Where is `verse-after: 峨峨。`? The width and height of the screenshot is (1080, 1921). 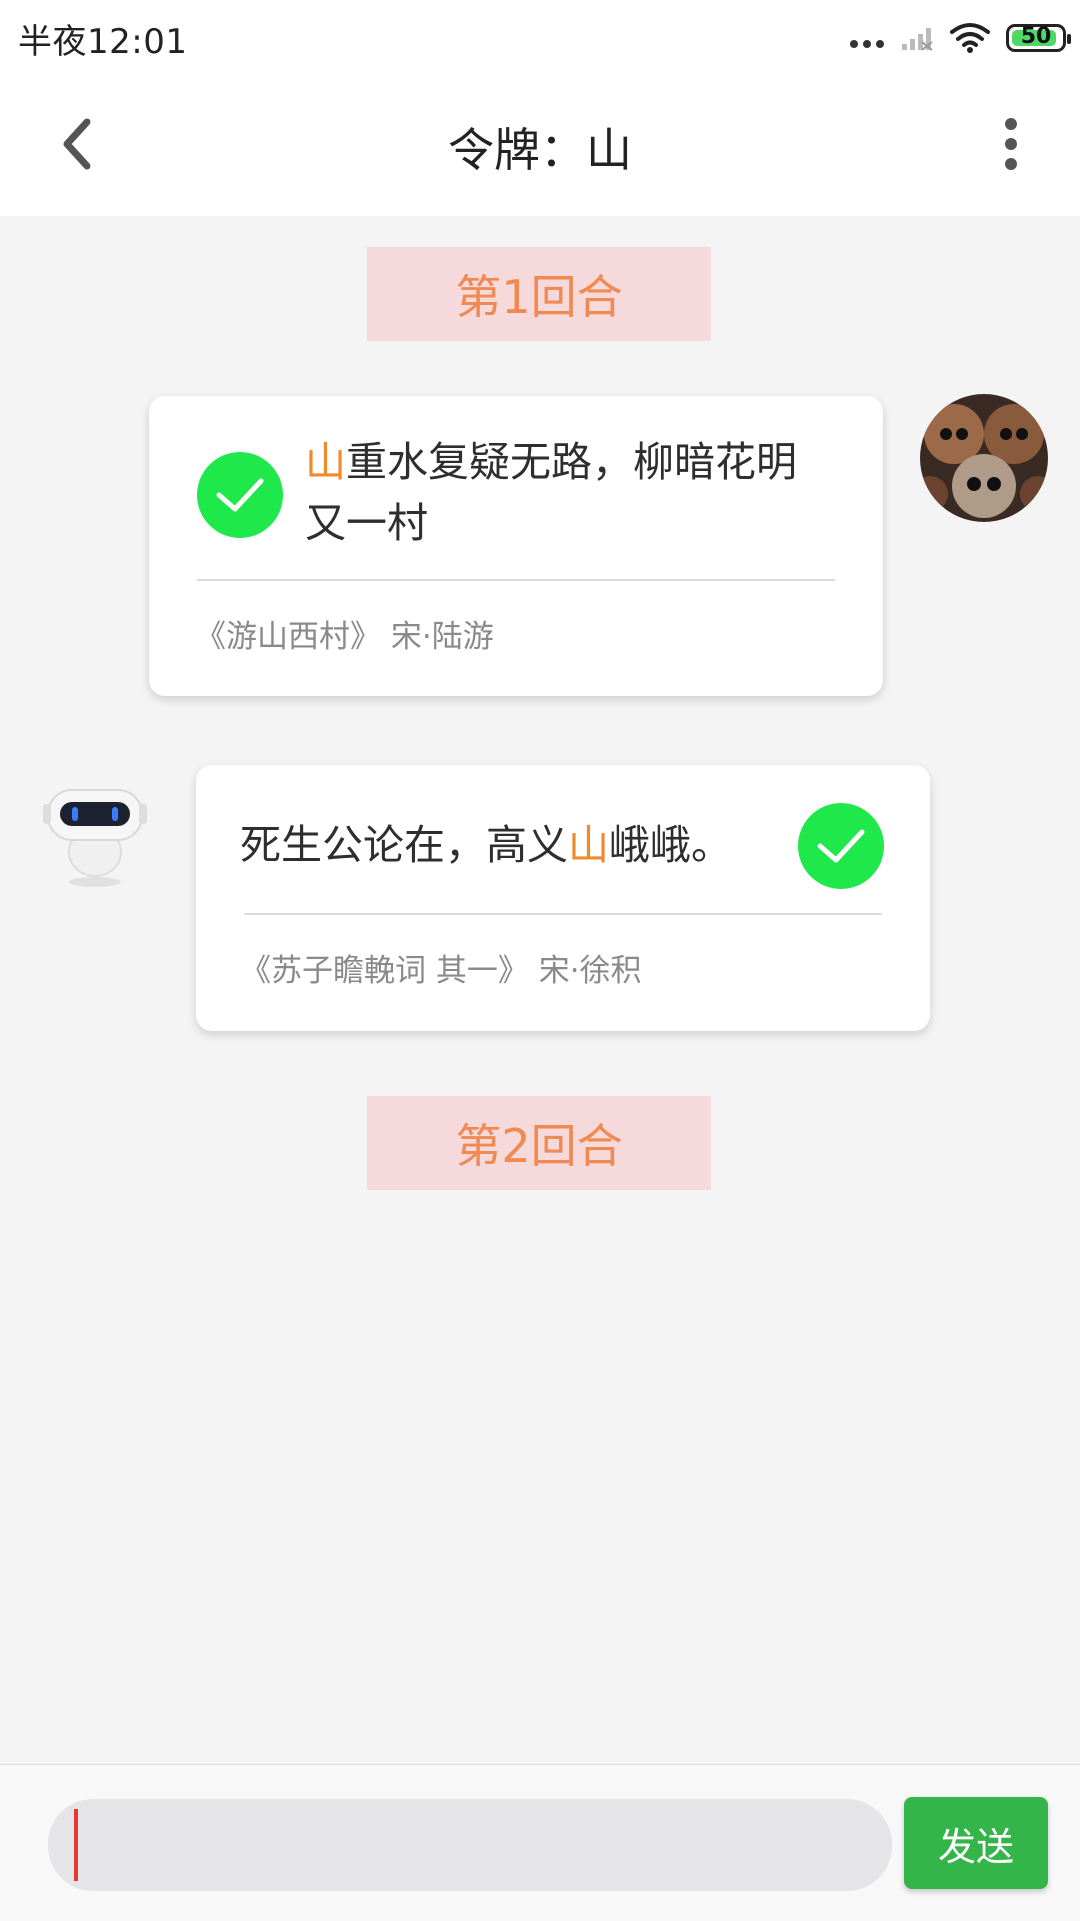
verse-after: 峨峨。 is located at coordinates (670, 845).